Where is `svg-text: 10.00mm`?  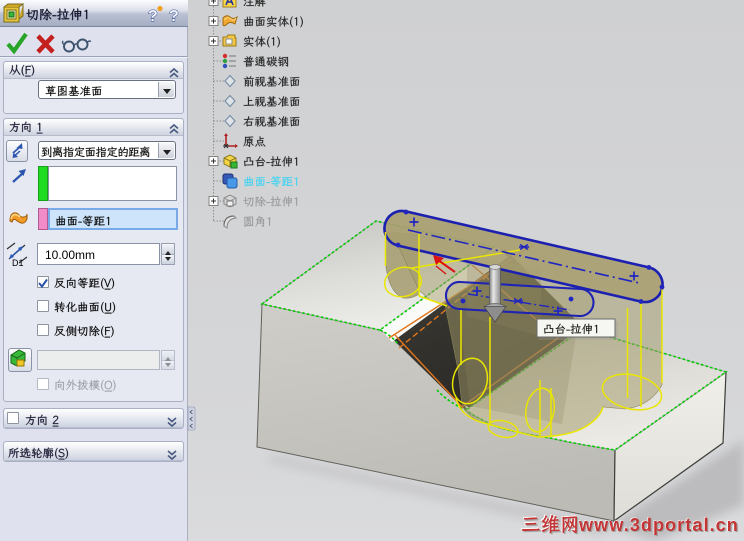 svg-text: 10.00mm is located at coordinates (70, 255).